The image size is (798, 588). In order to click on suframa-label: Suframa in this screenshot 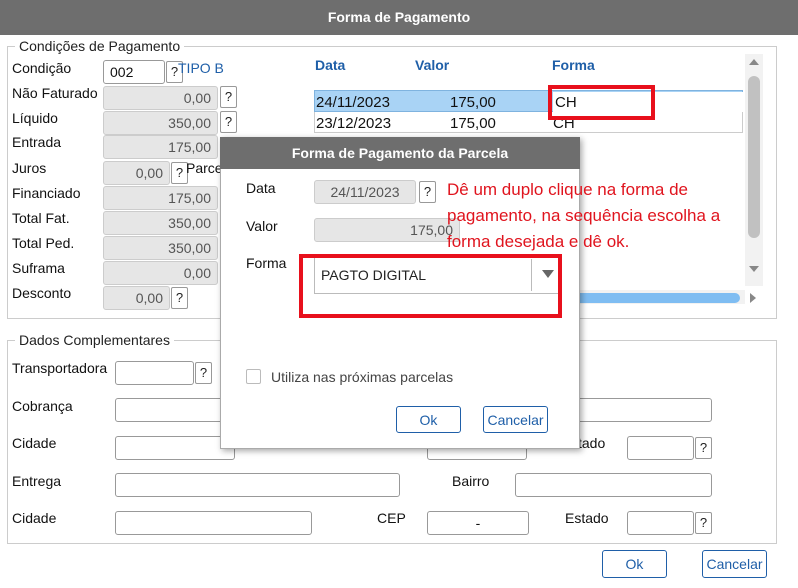, I will do `click(38, 268)`.